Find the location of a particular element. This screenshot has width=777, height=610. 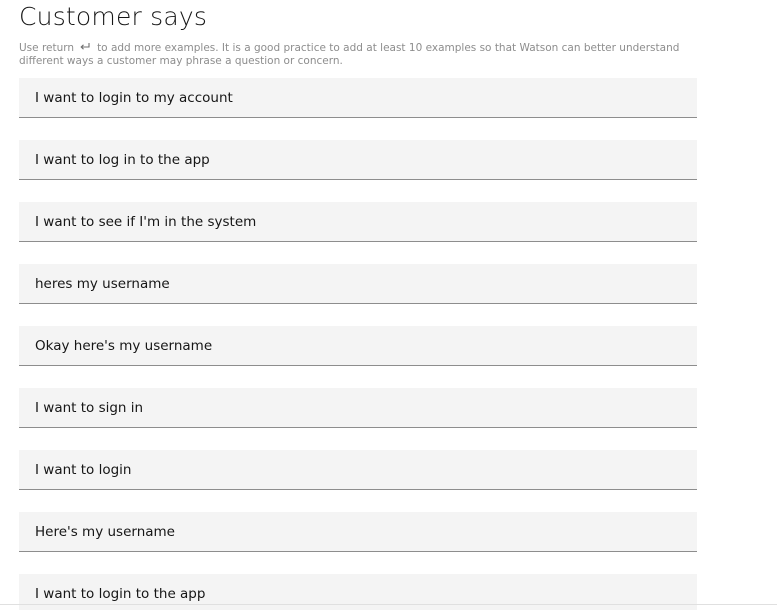

section-title: Customer says is located at coordinates (113, 16).